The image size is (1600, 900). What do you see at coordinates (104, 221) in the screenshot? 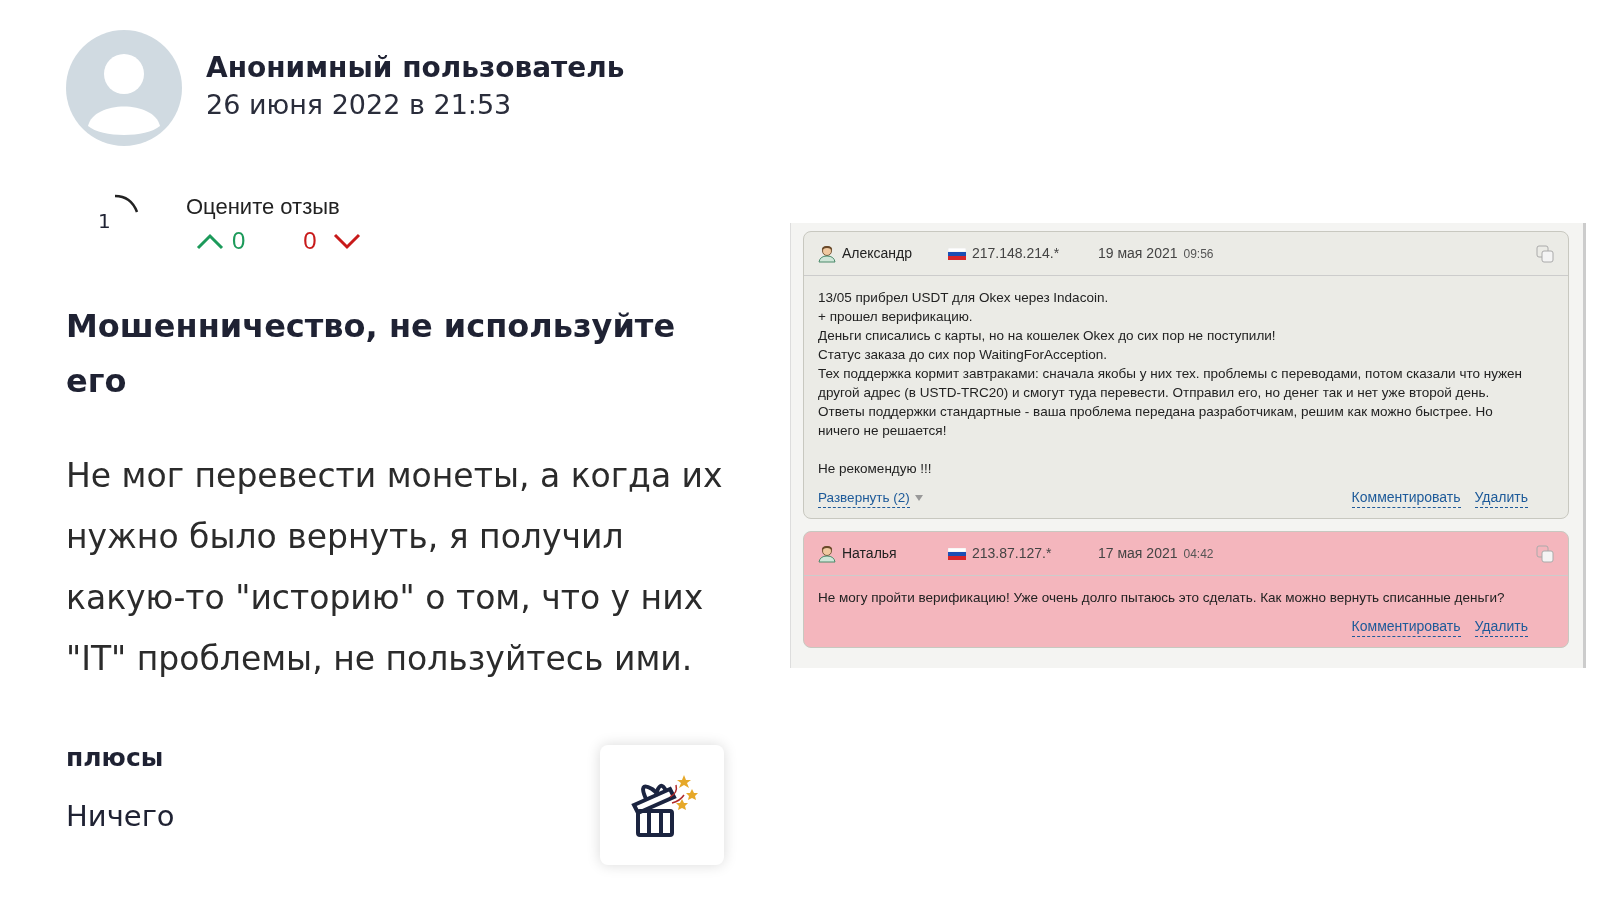
I see `counter-text: 1` at bounding box center [104, 221].